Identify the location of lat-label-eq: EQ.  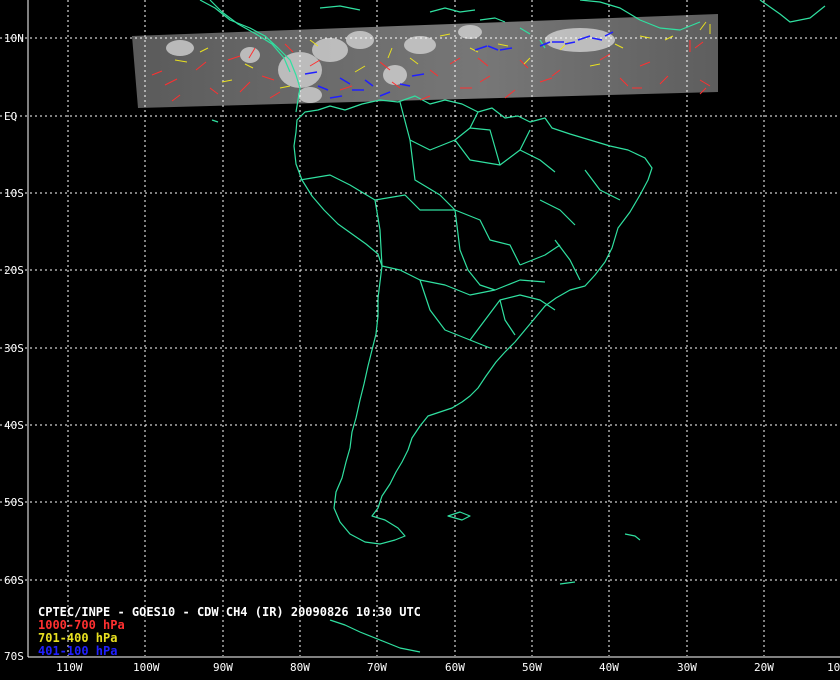
(11, 116).